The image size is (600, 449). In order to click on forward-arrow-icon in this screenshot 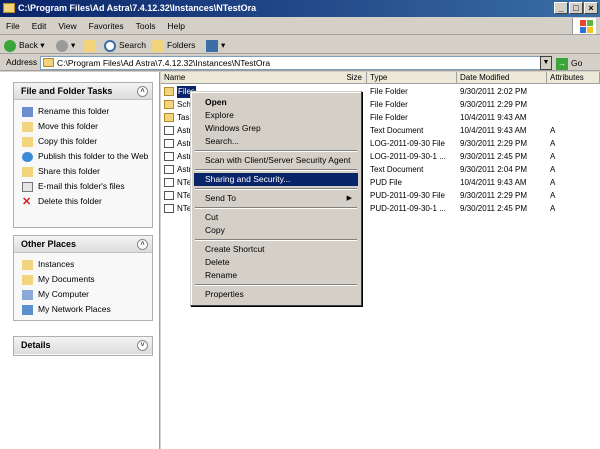, I will do `click(62, 45)`.